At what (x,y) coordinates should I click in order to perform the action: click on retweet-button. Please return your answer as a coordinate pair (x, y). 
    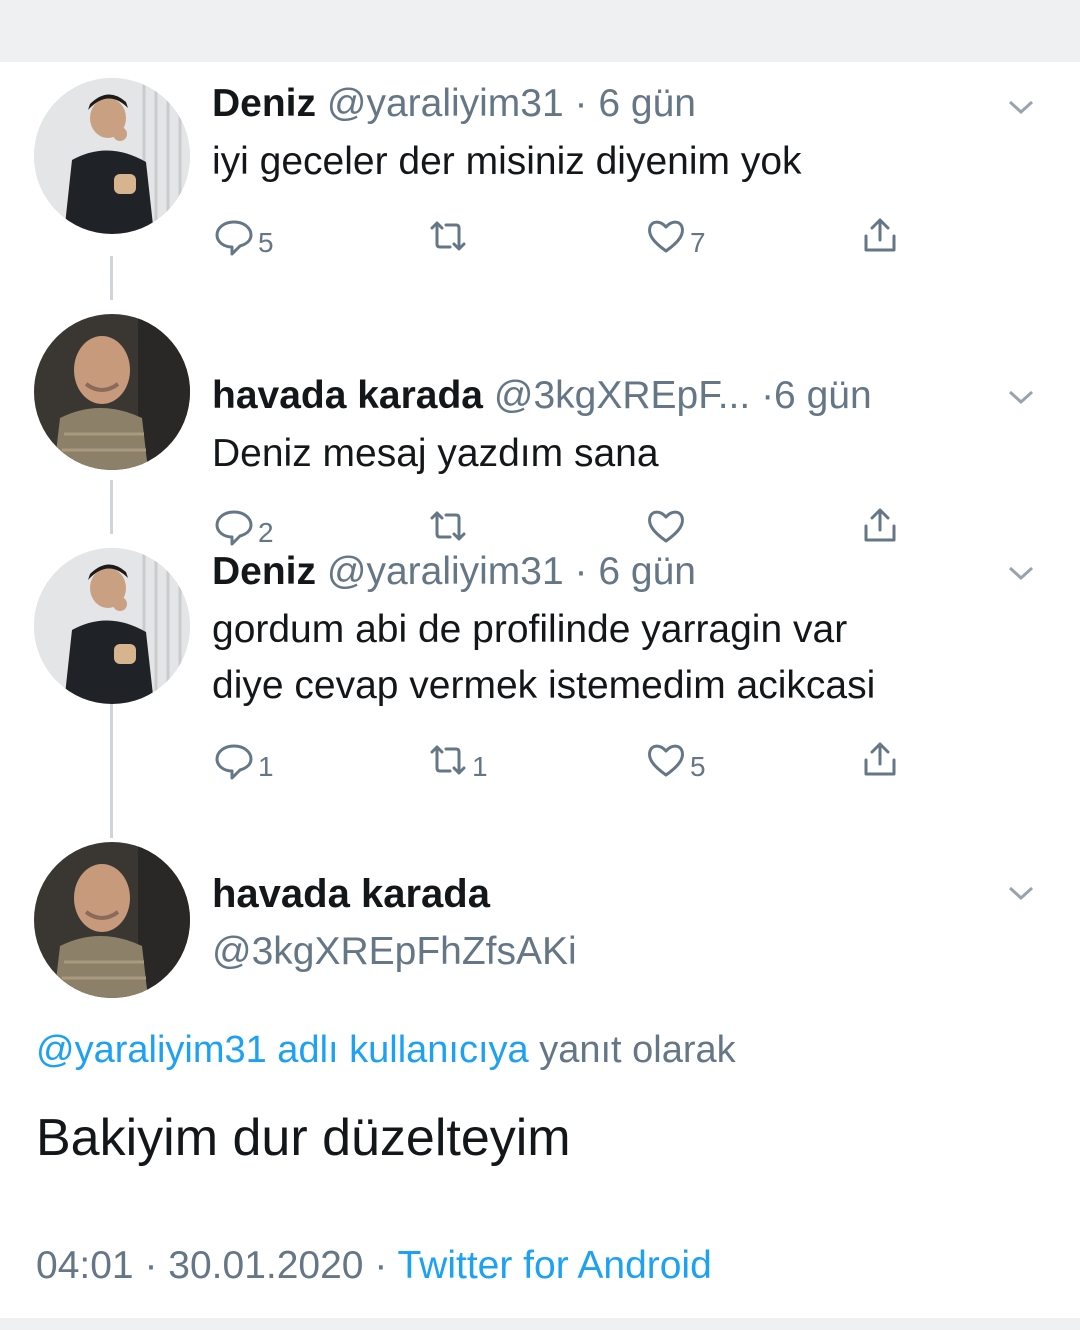
    Looking at the image, I should click on (449, 233).